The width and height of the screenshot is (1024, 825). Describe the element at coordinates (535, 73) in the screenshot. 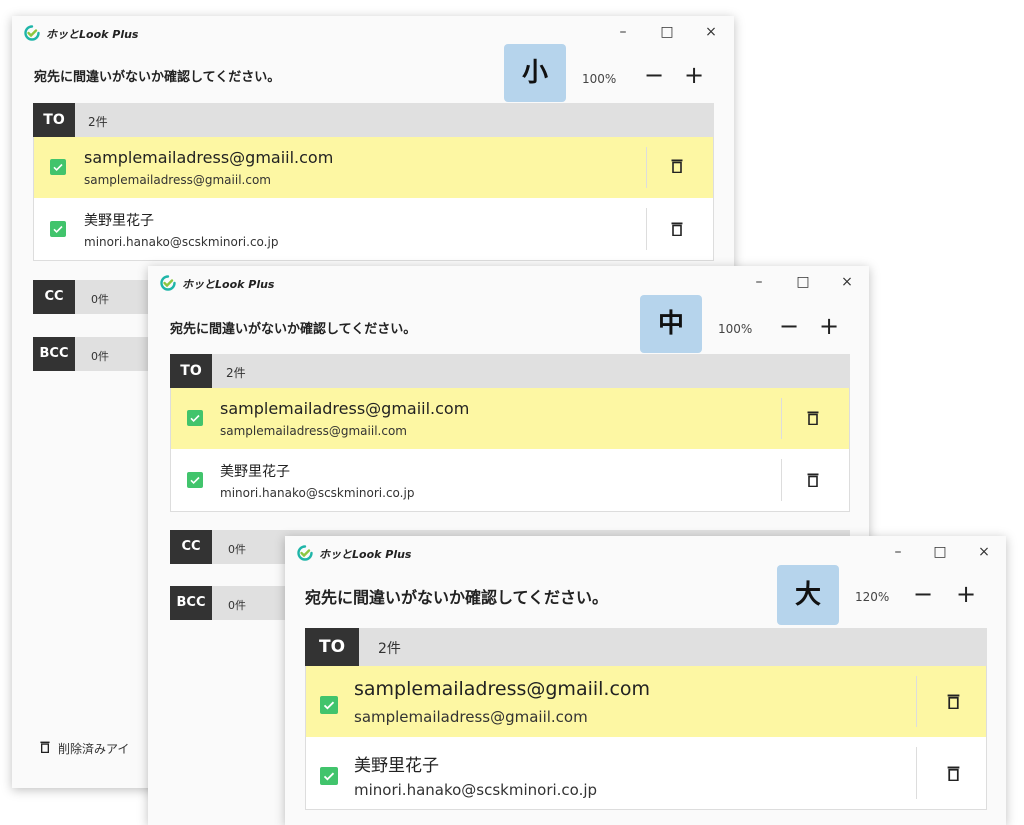

I see `size-badge: 小` at that location.